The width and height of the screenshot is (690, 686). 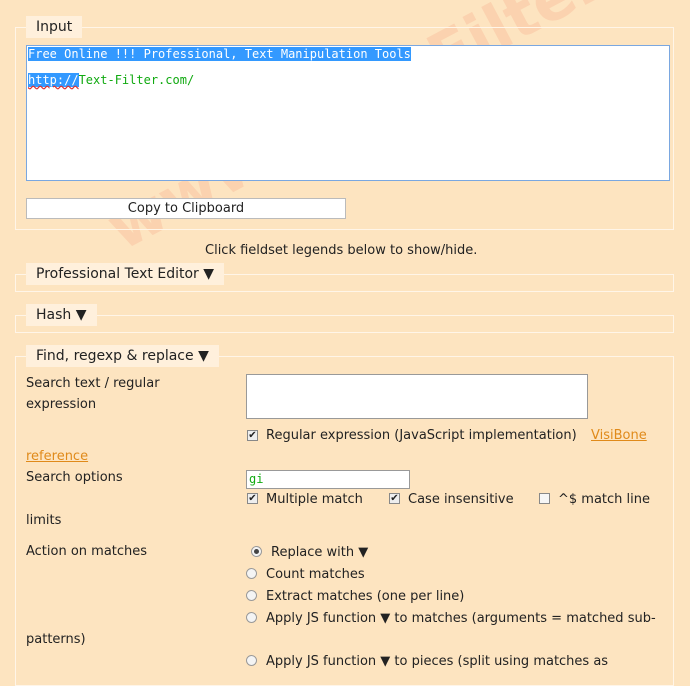 I want to click on reference-link: reference, so click(x=57, y=456).